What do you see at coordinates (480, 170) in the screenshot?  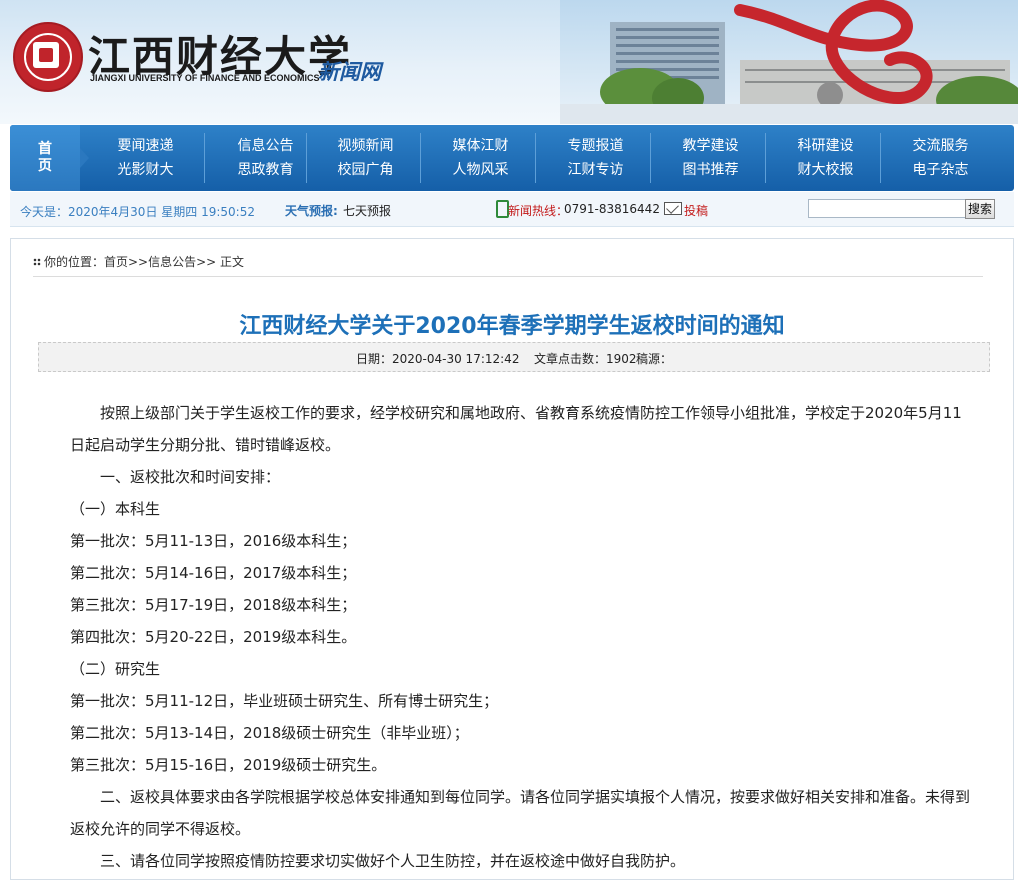 I see `nav-link-renwu: 人物风采` at bounding box center [480, 170].